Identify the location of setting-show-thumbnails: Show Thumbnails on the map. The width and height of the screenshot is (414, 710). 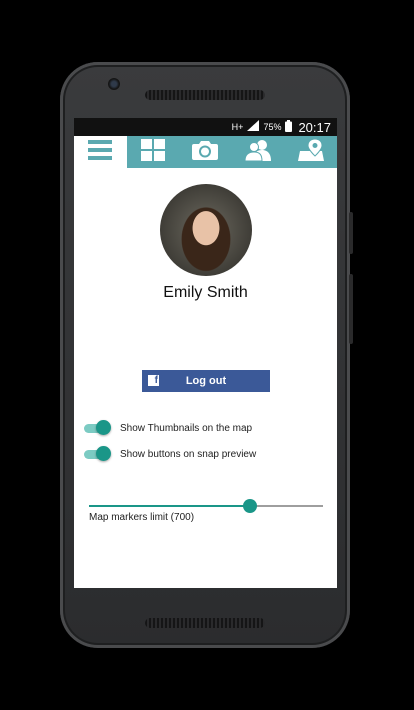
(168, 428).